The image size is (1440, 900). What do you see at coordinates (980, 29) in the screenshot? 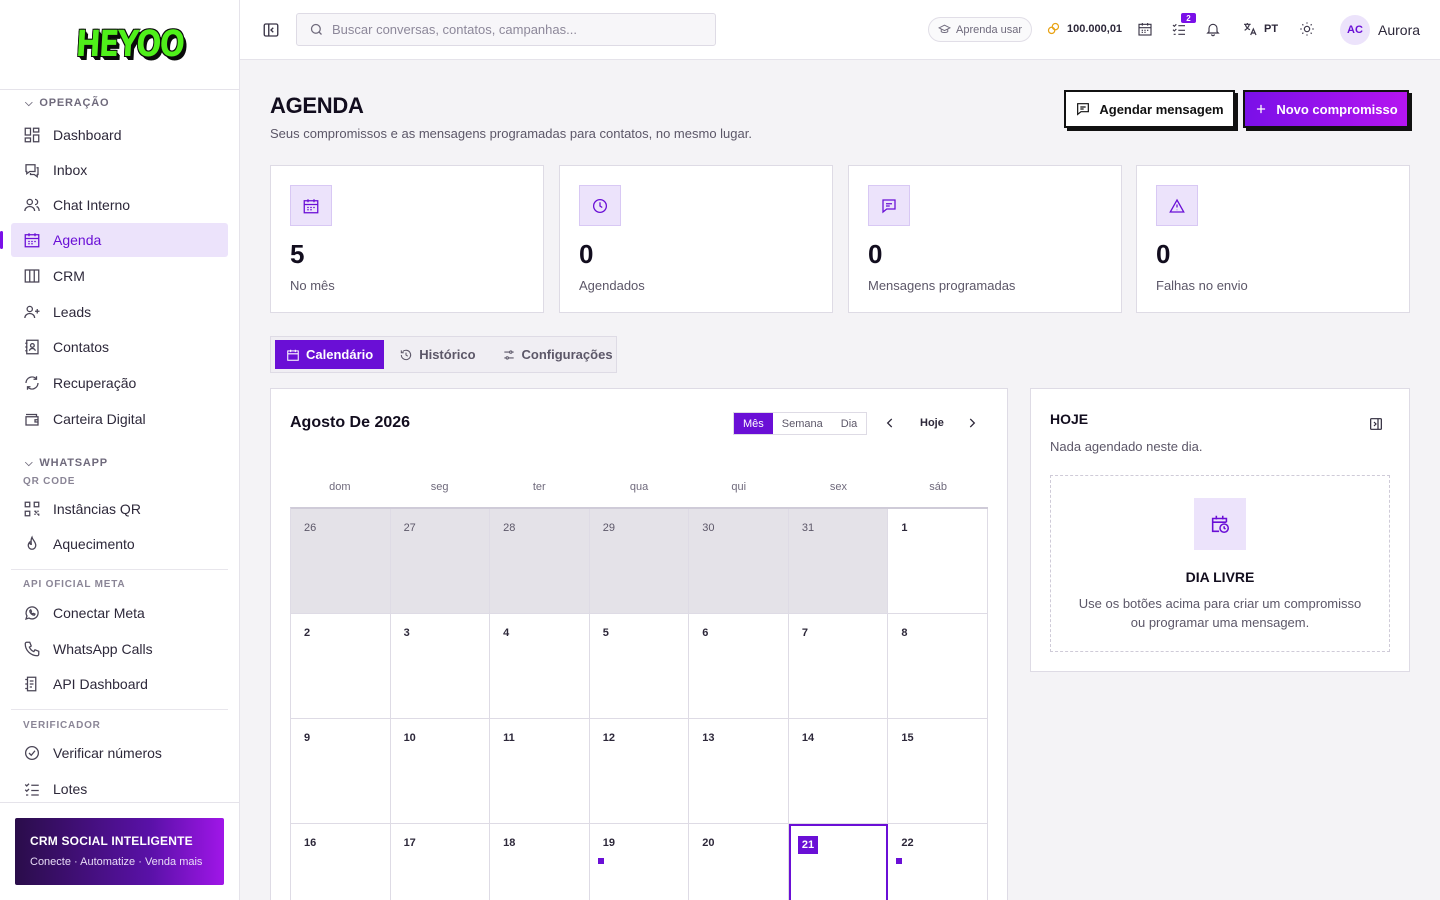
I see `learn-button: Aprenda usar` at bounding box center [980, 29].